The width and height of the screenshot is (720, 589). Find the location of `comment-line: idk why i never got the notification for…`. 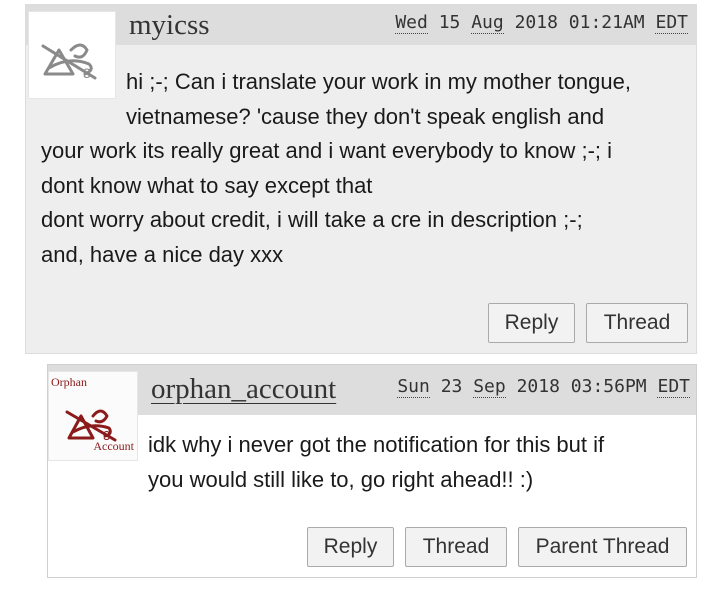

comment-line: idk why i never got the notification for… is located at coordinates (376, 444).